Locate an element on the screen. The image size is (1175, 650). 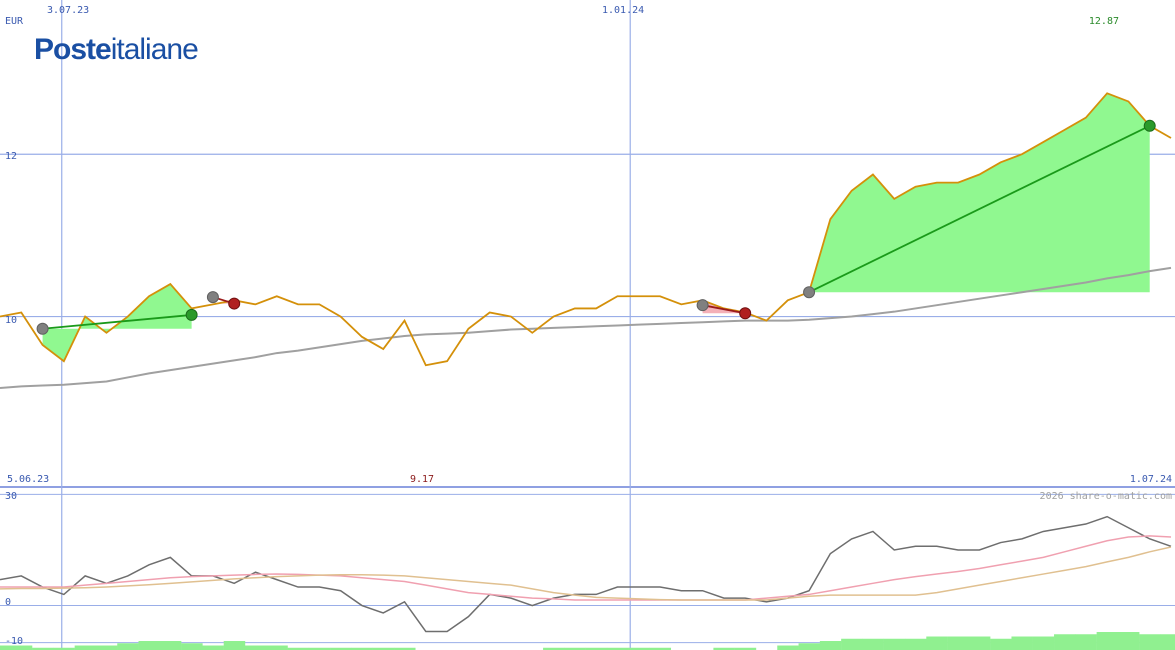
poste-italiane-logo: Posteitaliane is located at coordinates (116, 49).